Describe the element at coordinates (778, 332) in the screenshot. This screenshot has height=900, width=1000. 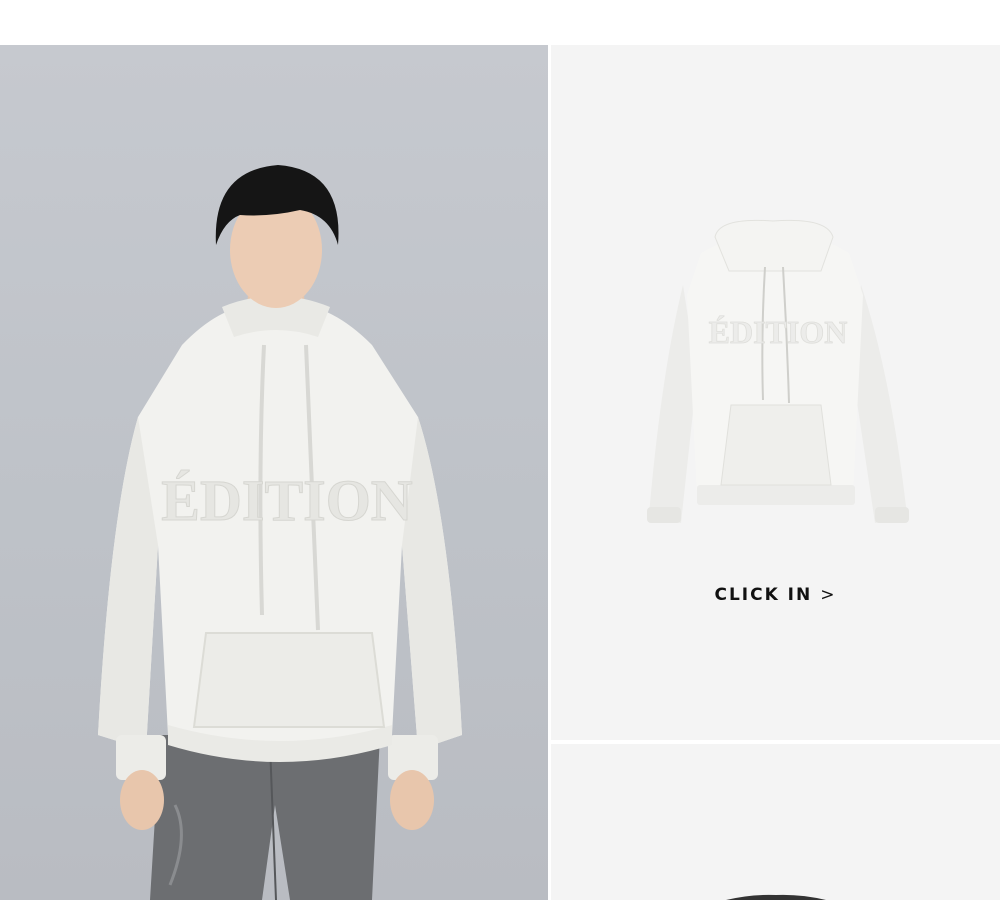
I see `product-hoodie-print: ÉDITION` at that location.